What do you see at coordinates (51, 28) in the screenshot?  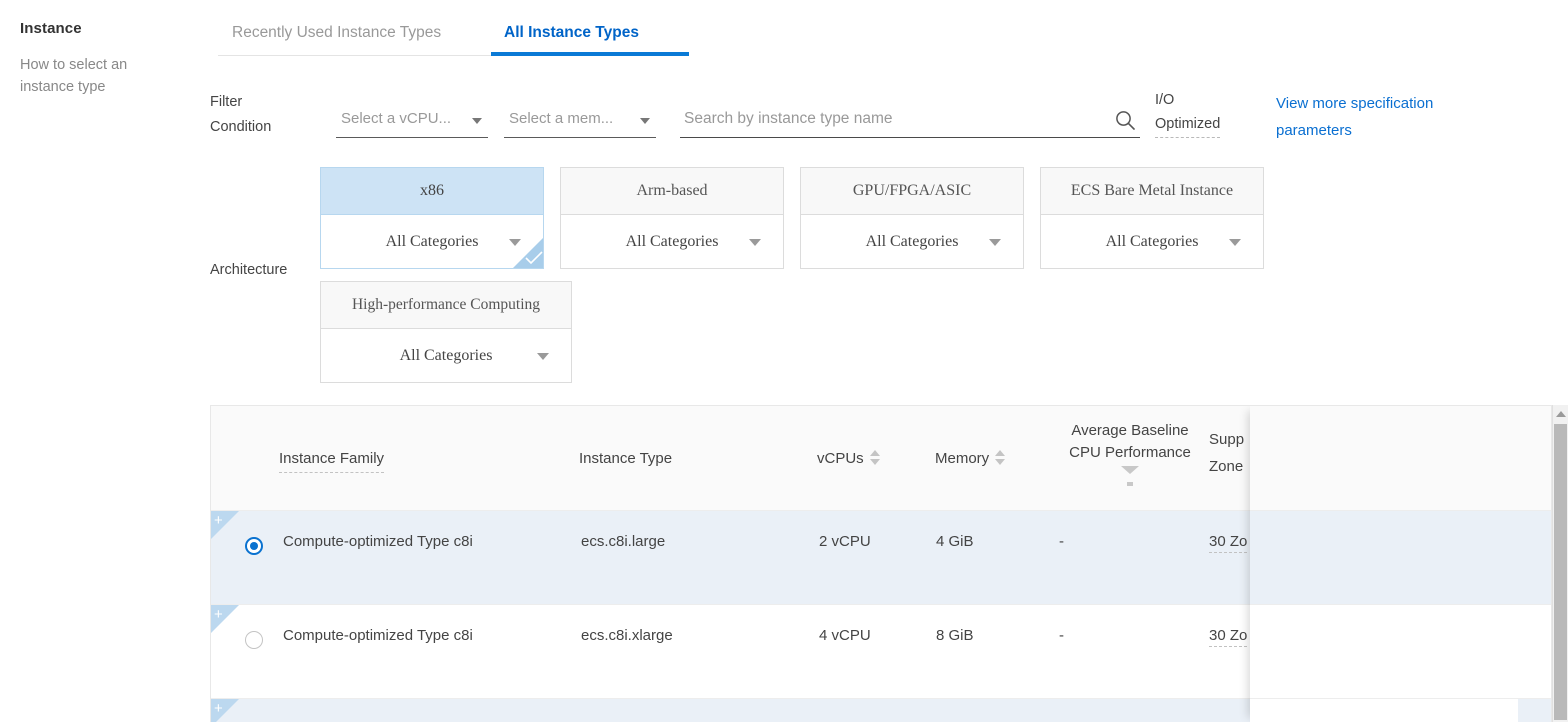 I see `page-title: Instance` at bounding box center [51, 28].